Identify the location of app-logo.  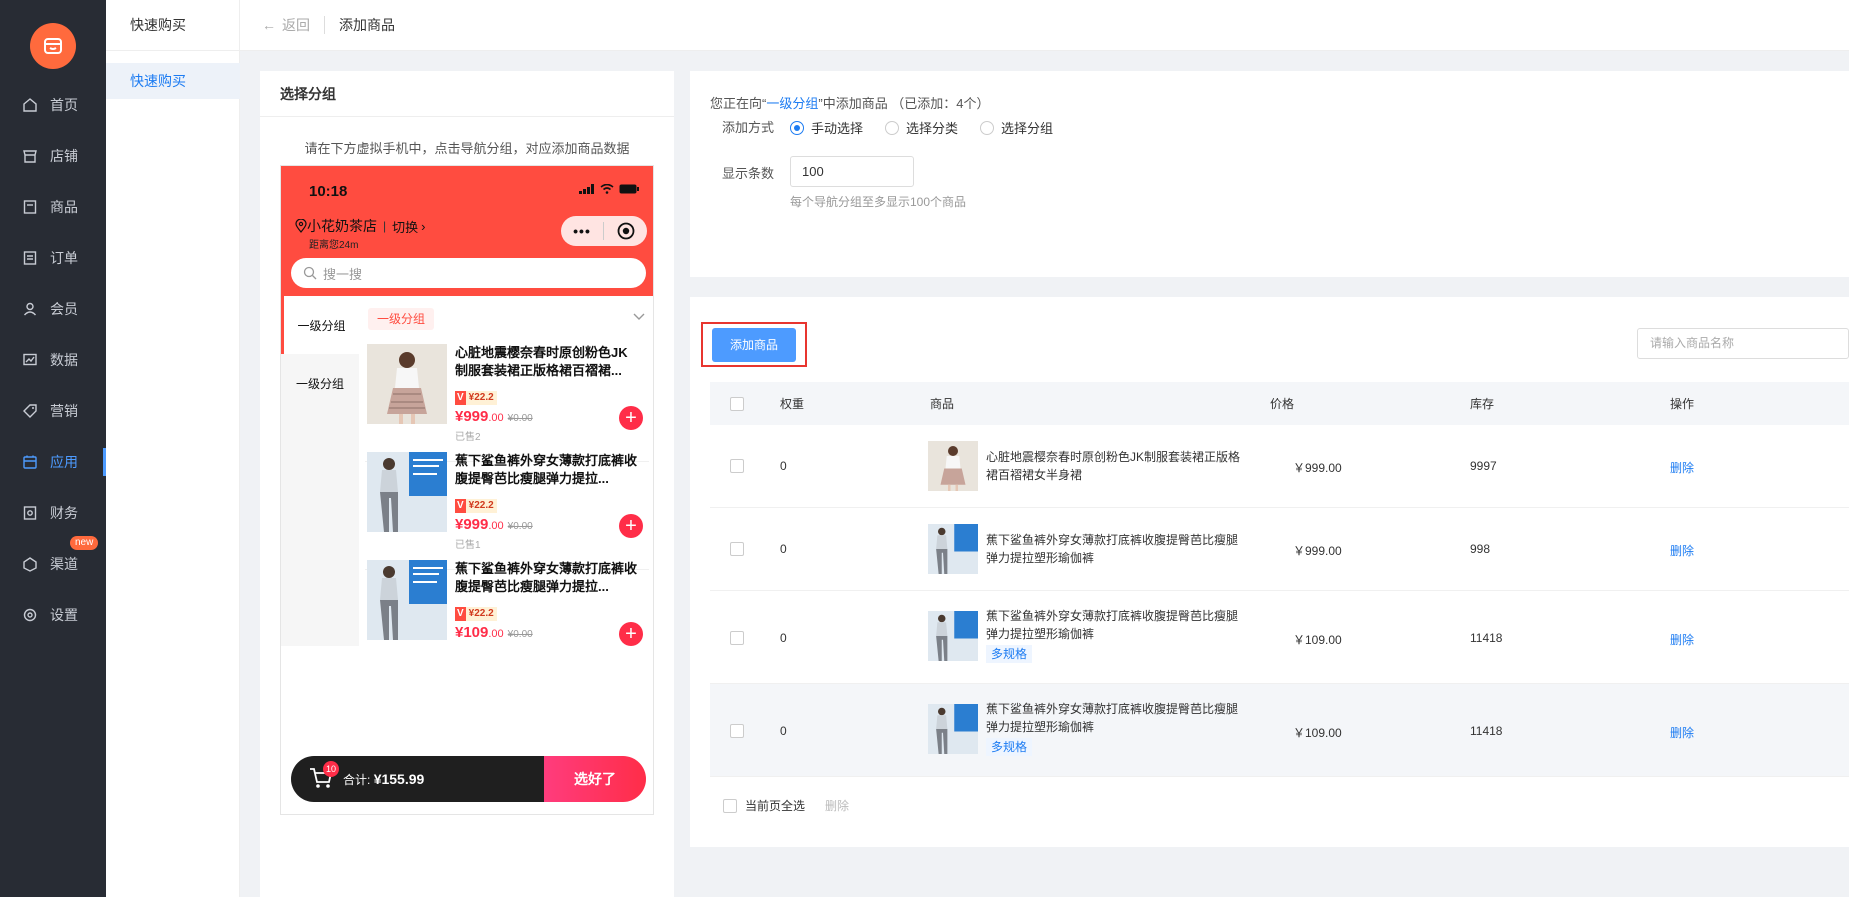
(53, 46).